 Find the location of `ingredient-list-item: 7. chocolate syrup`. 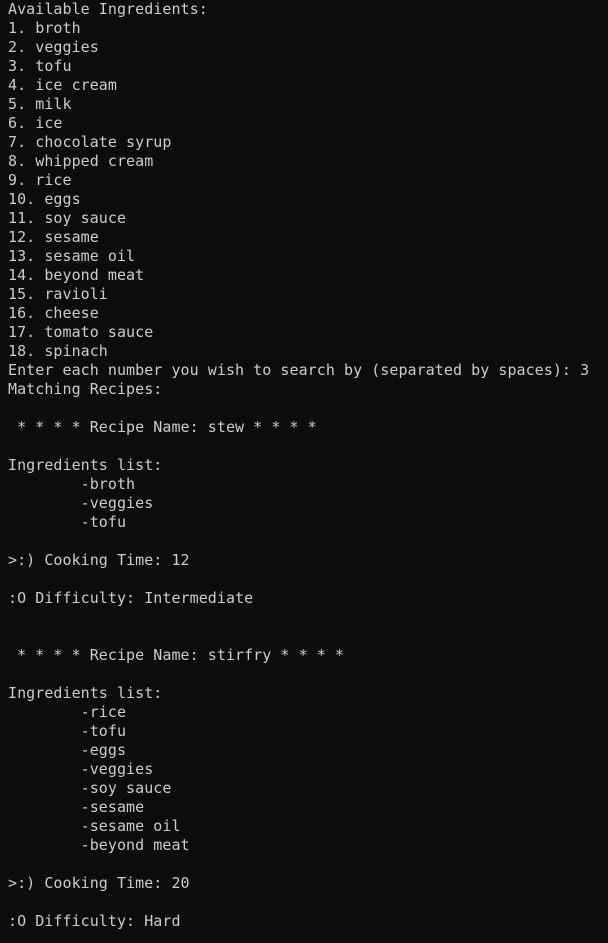

ingredient-list-item: 7. chocolate syrup is located at coordinates (90, 142).